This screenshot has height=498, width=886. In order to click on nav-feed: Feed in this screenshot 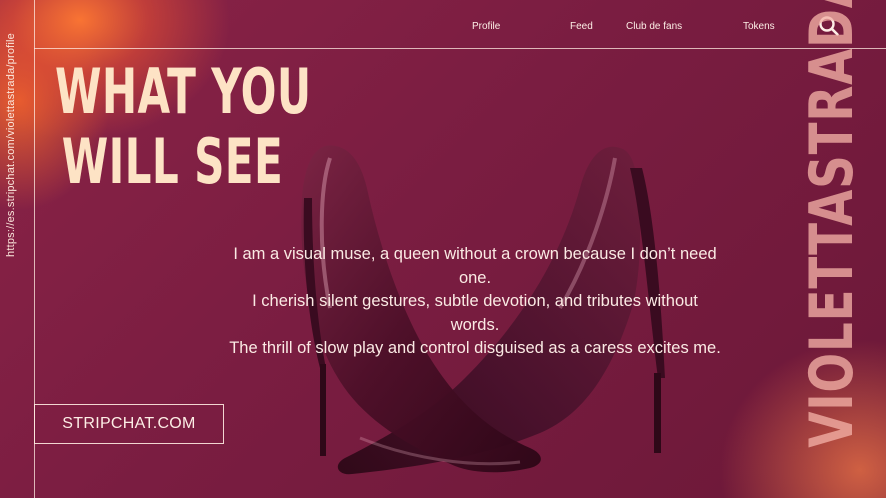, I will do `click(581, 26)`.